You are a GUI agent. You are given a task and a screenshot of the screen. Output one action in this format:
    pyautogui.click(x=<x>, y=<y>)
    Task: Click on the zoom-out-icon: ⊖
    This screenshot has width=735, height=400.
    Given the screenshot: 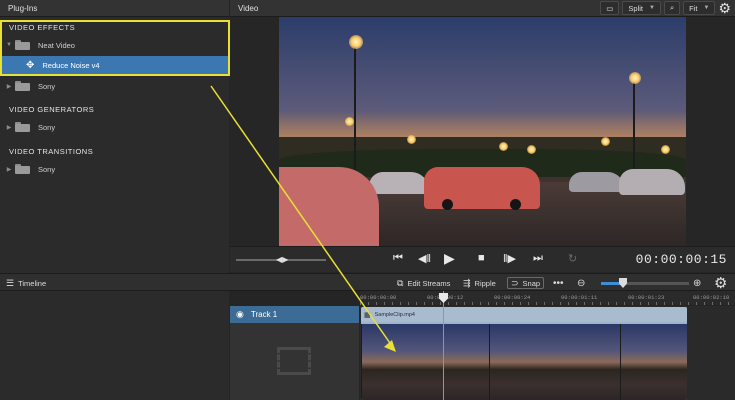 What is the action you would take?
    pyautogui.click(x=581, y=283)
    